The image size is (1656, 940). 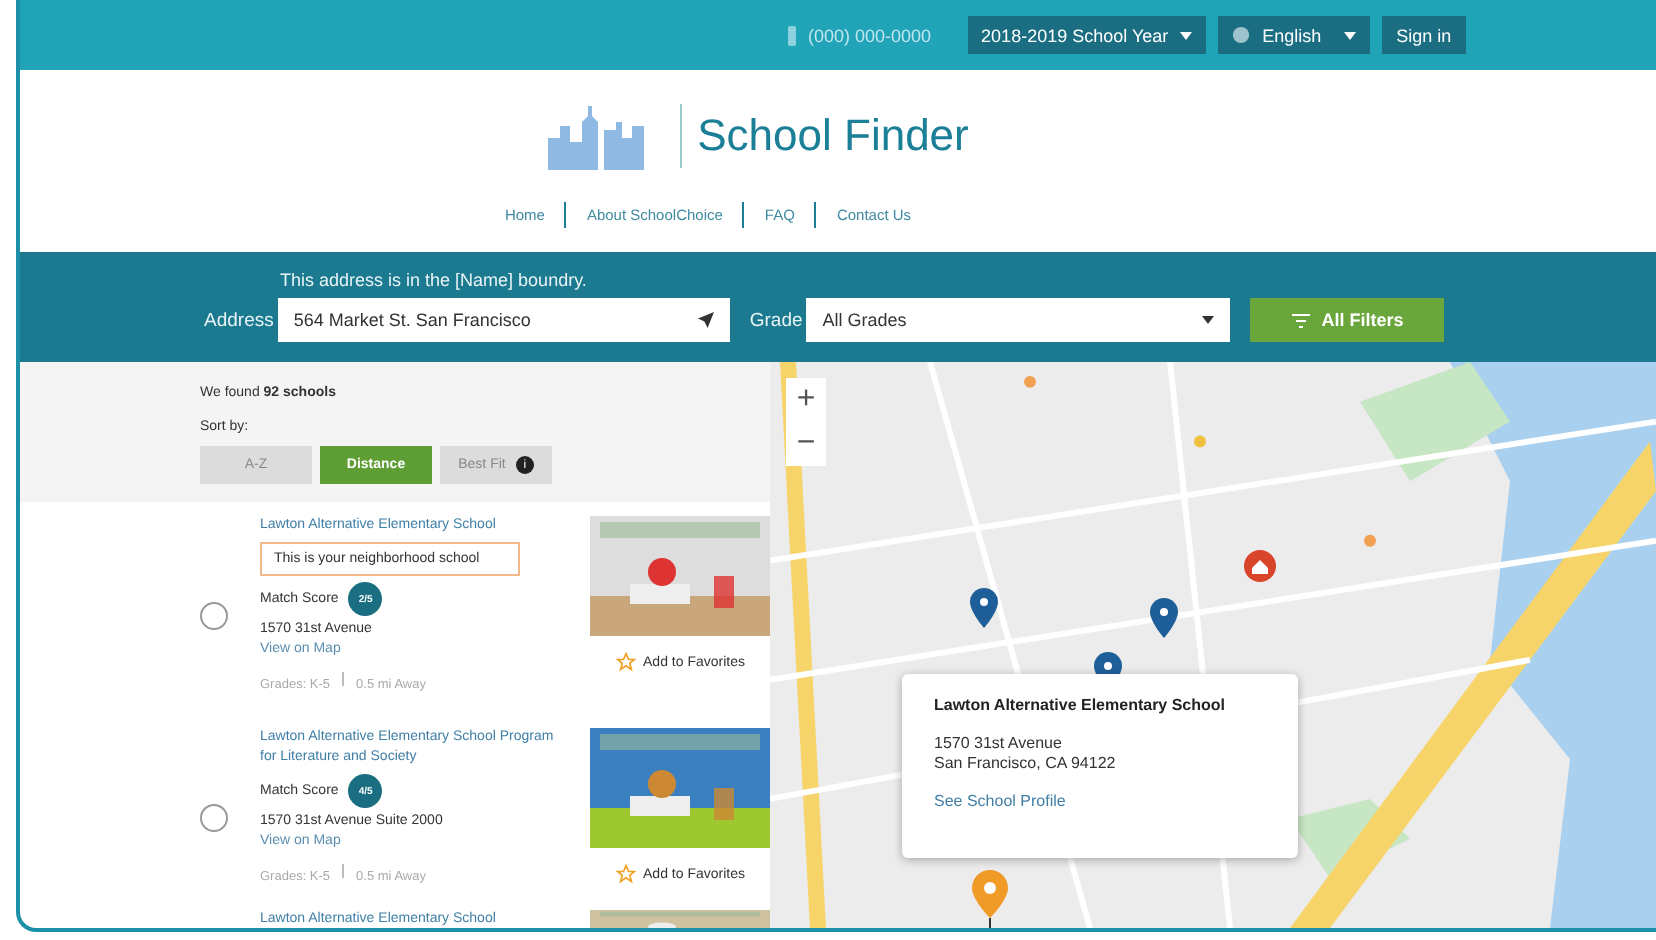 I want to click on all-filters-button: All Filters, so click(x=1347, y=320).